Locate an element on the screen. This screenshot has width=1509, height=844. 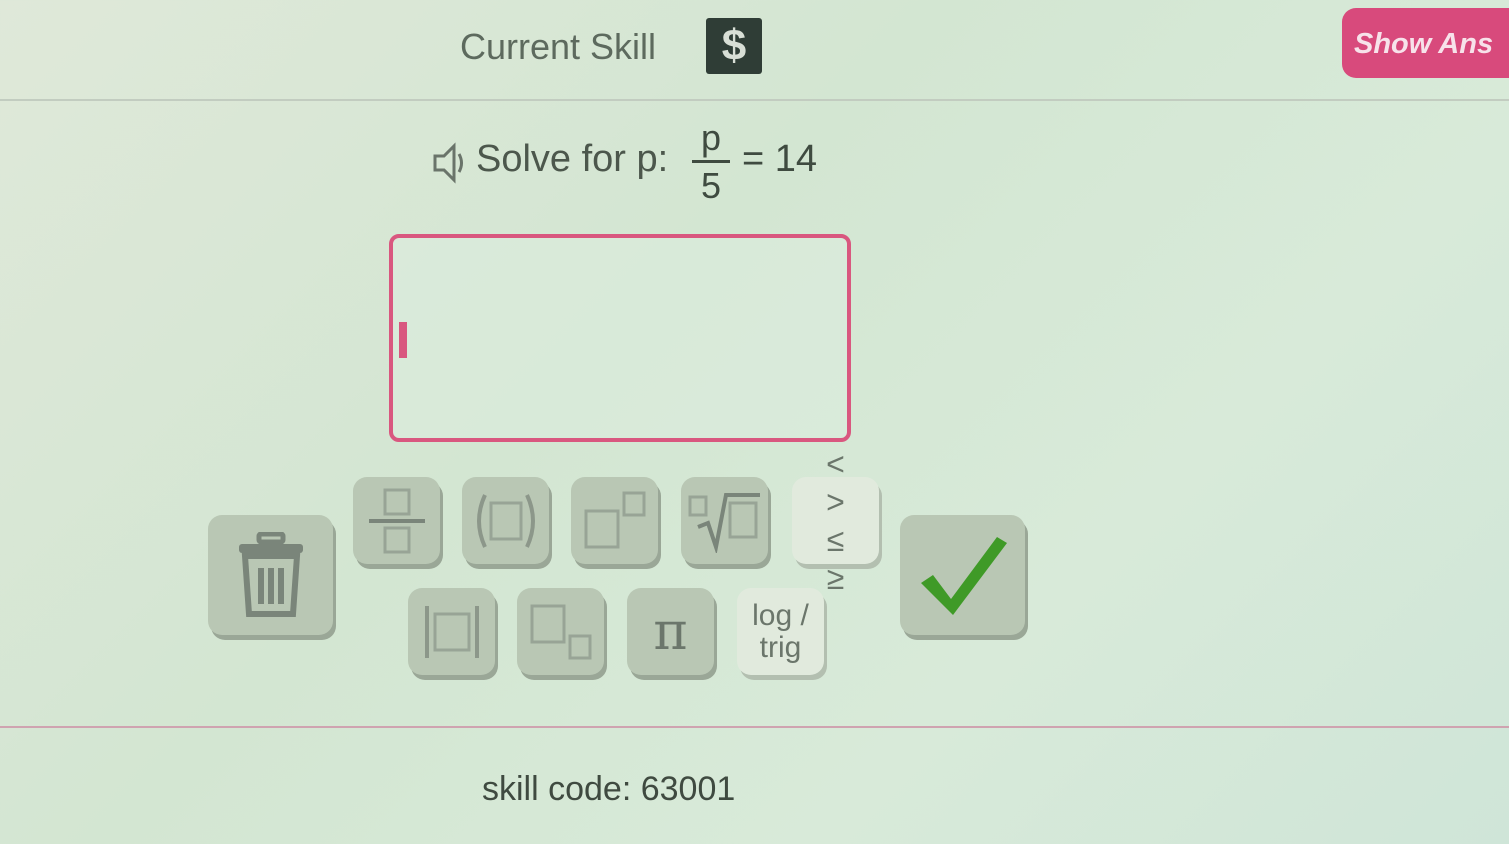
dollar-icon: $ is located at coordinates (734, 46).